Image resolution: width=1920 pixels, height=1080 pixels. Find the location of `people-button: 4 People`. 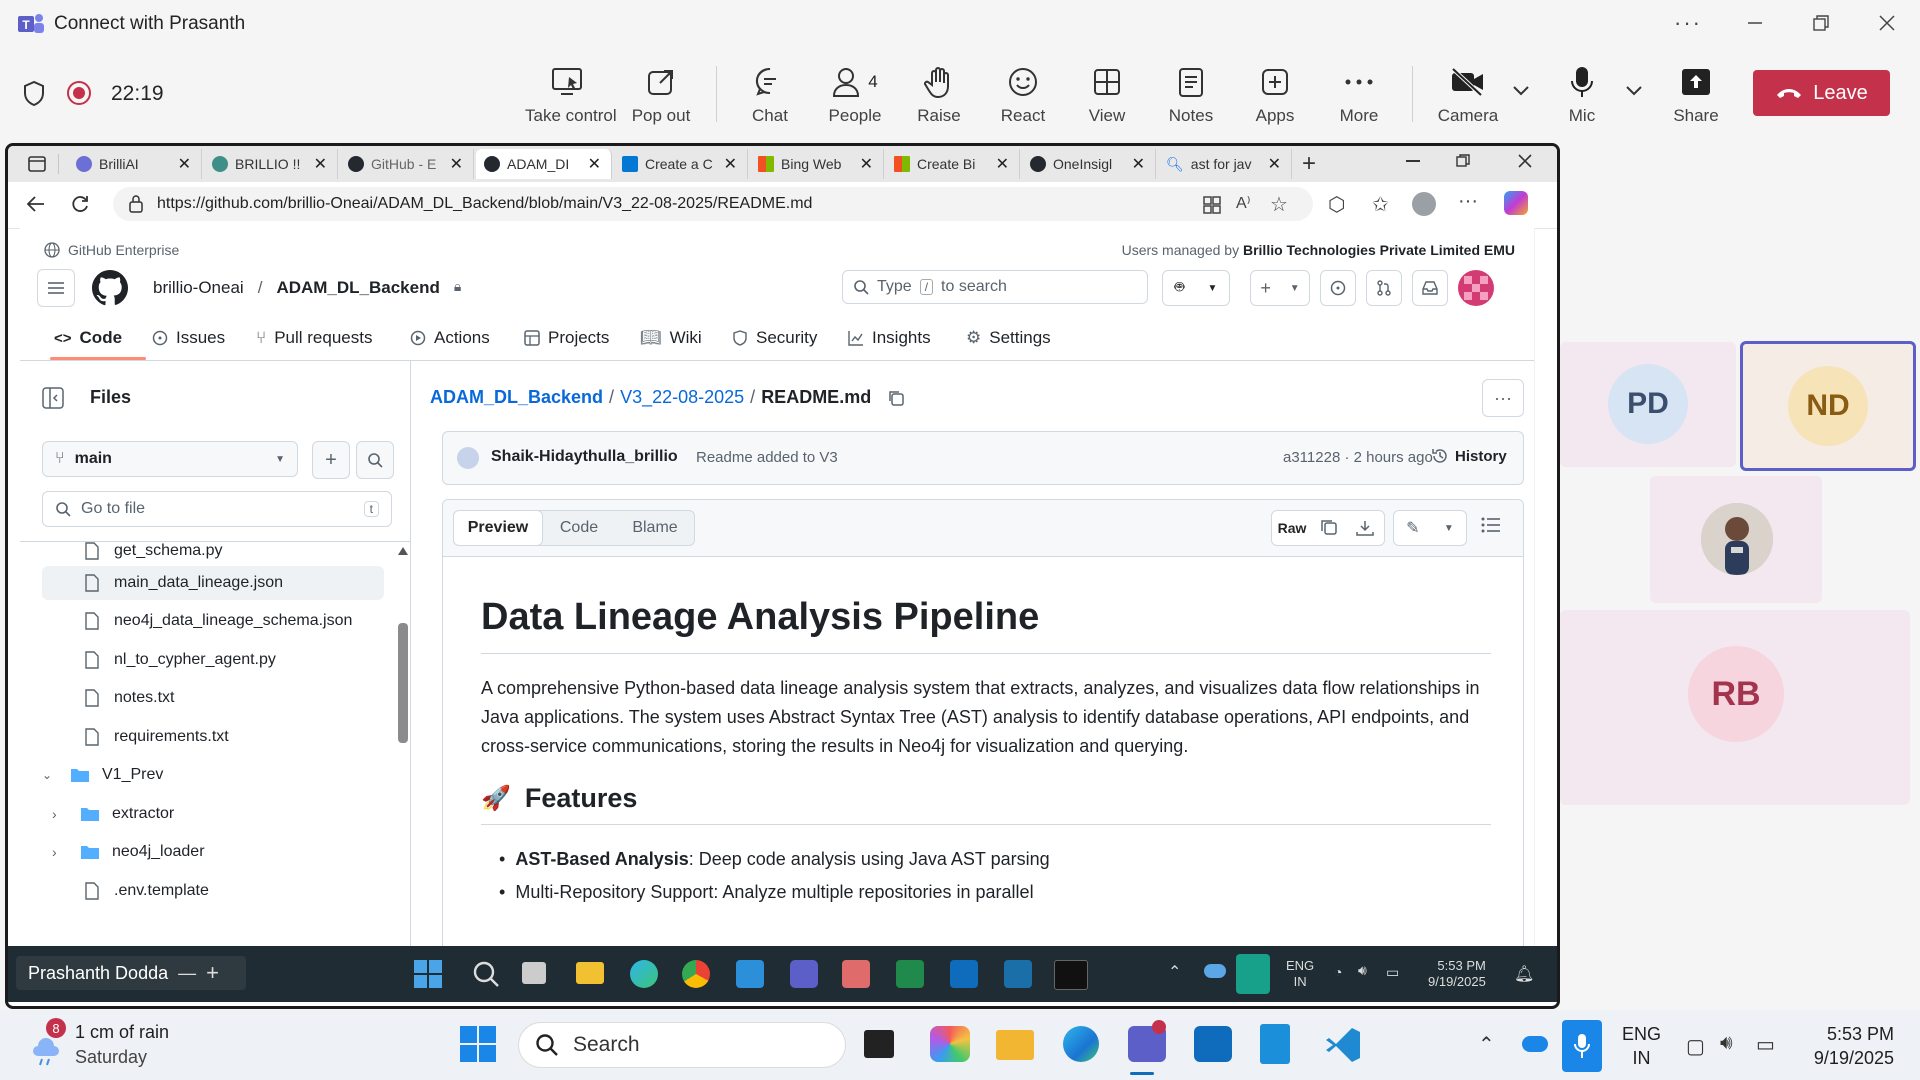

people-button: 4 People is located at coordinates (855, 98).